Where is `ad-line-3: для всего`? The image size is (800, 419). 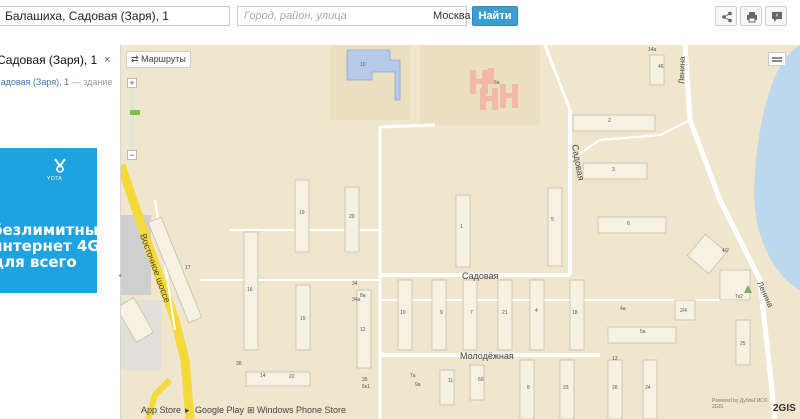 ad-line-3: для всего is located at coordinates (38, 262).